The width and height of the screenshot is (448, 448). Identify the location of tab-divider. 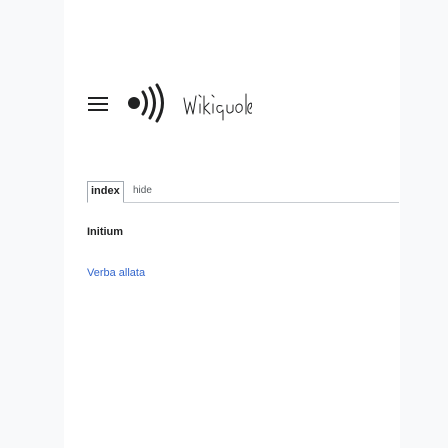
(258, 202).